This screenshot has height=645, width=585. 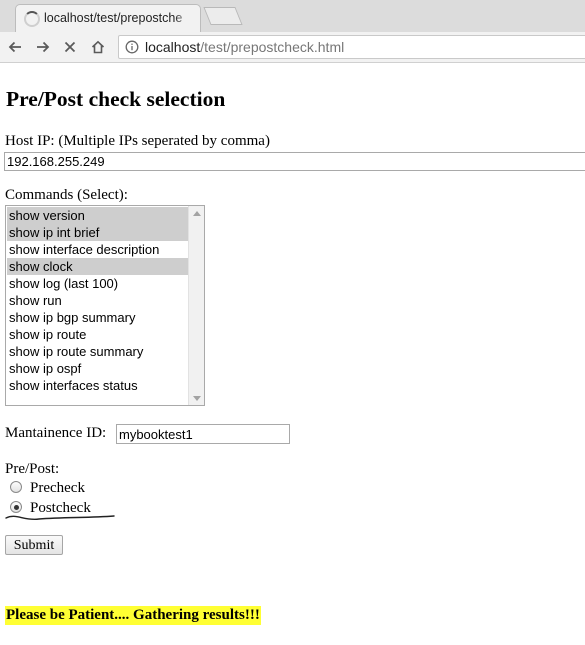 I want to click on precheck-radio, so click(x=16, y=487).